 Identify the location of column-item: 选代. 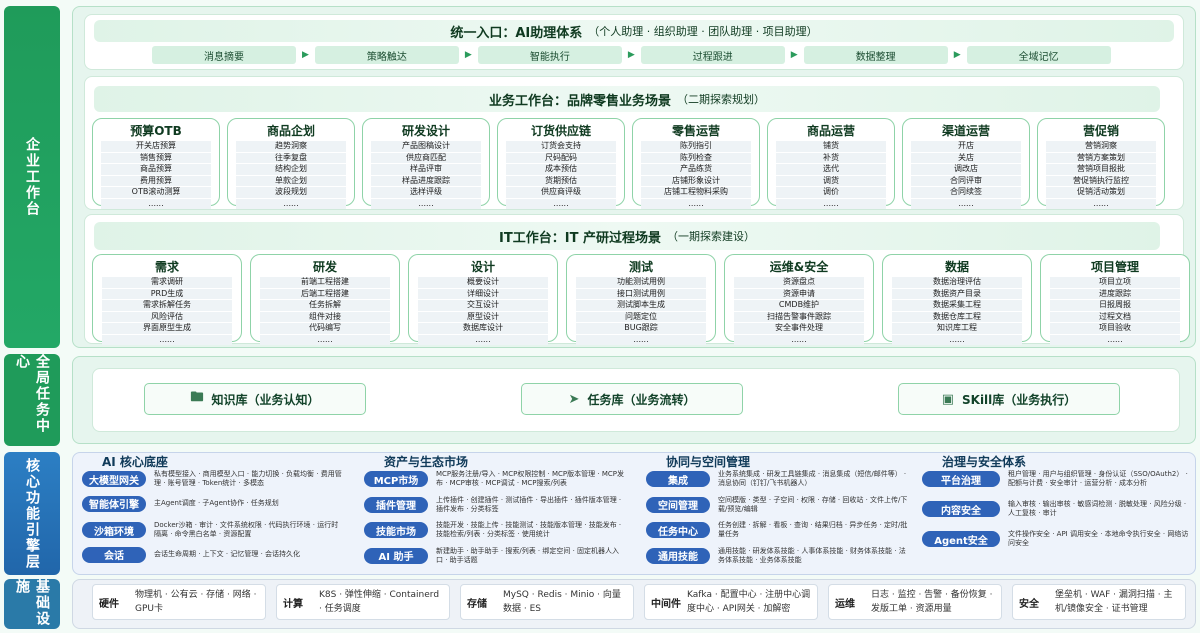
(831, 169).